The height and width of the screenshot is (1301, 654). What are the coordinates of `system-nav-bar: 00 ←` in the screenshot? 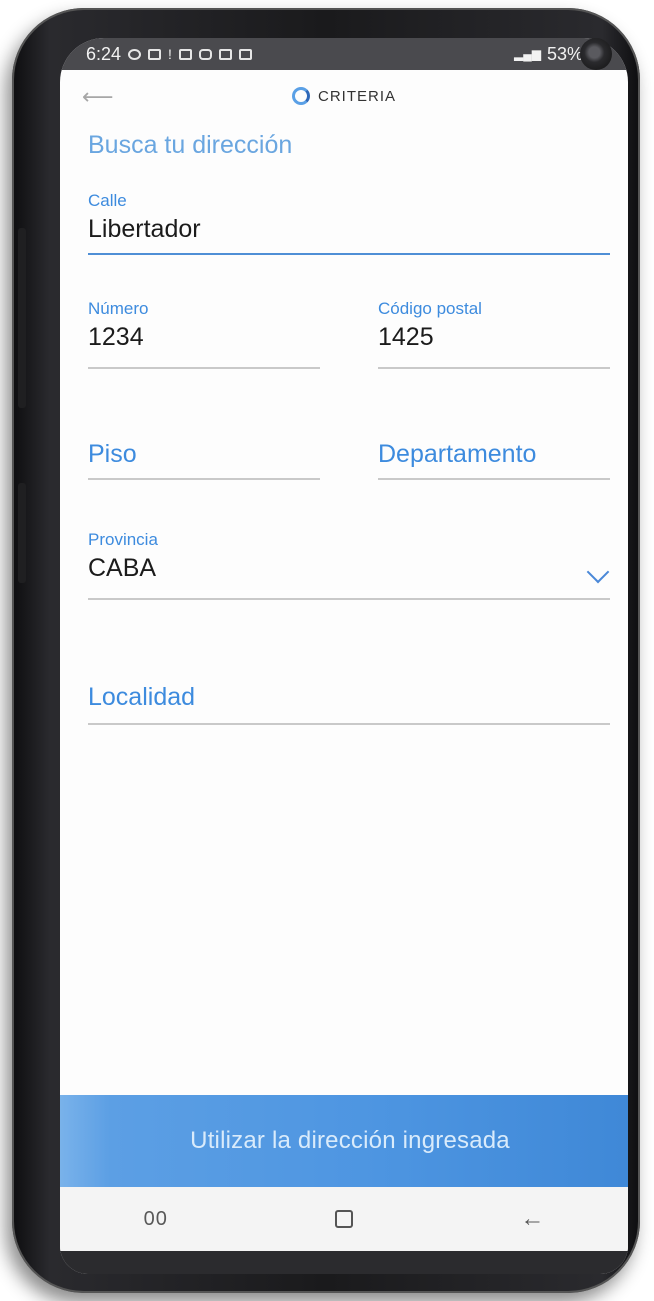 It's located at (344, 1219).